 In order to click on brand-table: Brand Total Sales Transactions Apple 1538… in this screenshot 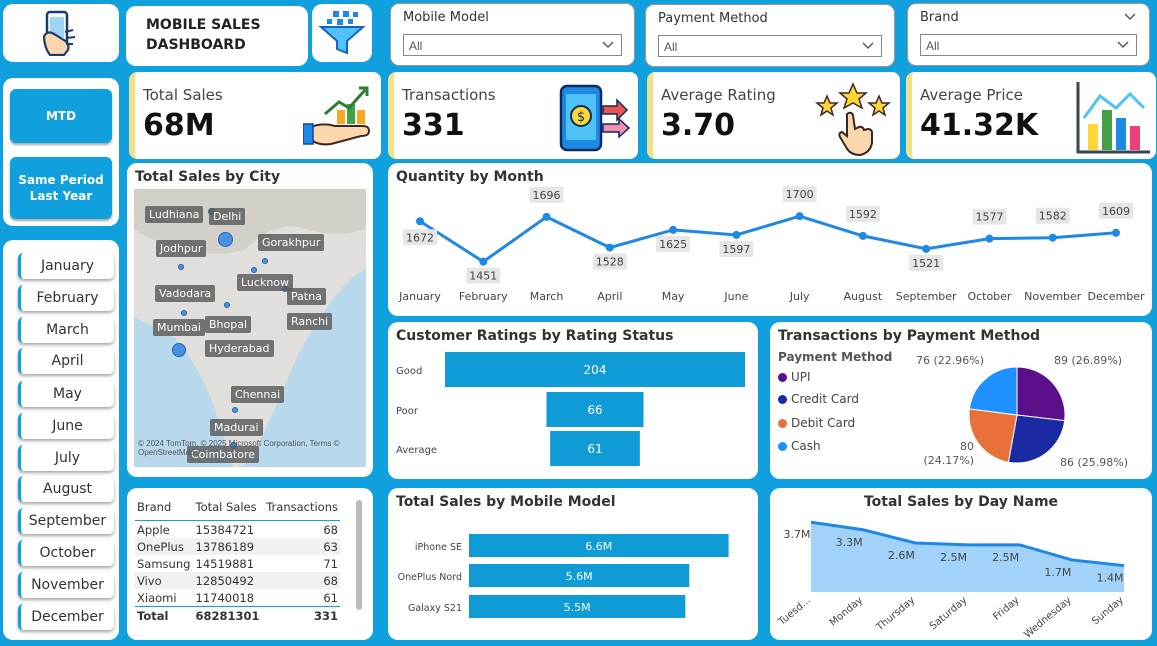, I will do `click(237, 561)`.